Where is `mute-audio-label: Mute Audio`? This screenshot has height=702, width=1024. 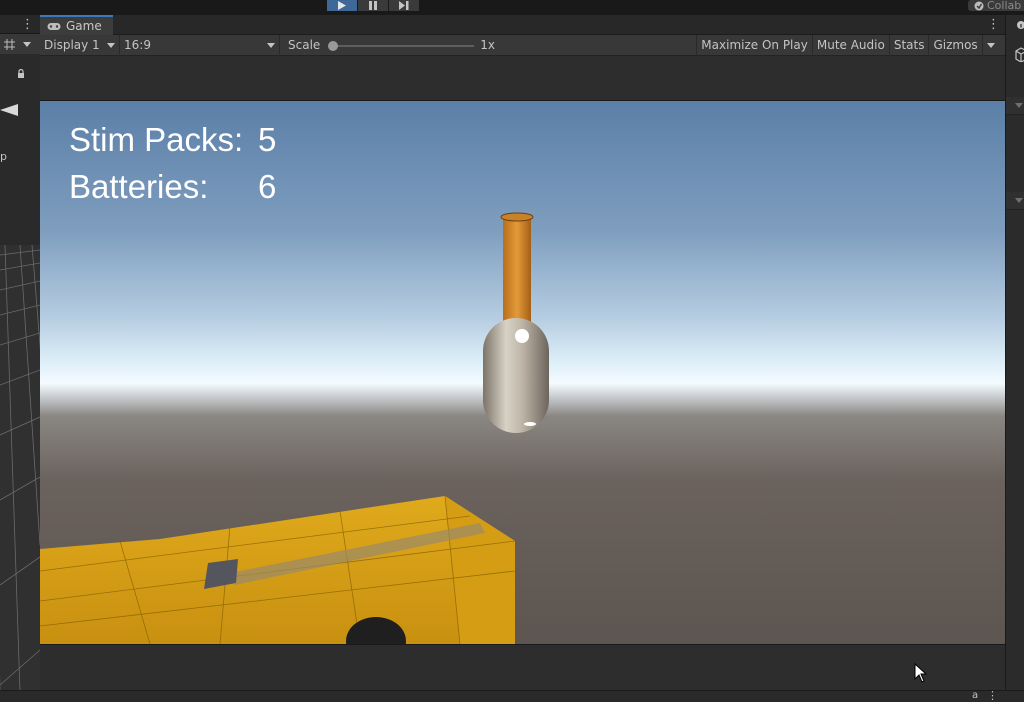
mute-audio-label: Mute Audio is located at coordinates (850, 45).